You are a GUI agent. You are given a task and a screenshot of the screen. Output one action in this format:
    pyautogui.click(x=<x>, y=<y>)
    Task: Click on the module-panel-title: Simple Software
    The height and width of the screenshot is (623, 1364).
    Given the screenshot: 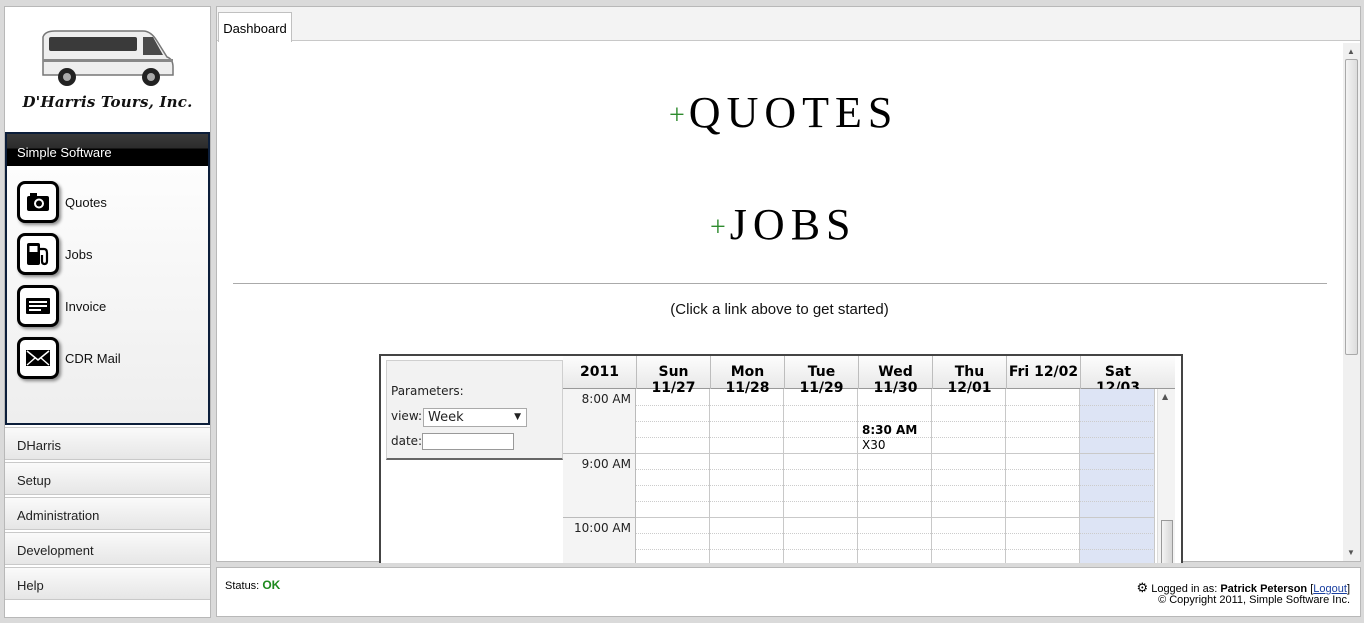 What is the action you would take?
    pyautogui.click(x=107, y=150)
    